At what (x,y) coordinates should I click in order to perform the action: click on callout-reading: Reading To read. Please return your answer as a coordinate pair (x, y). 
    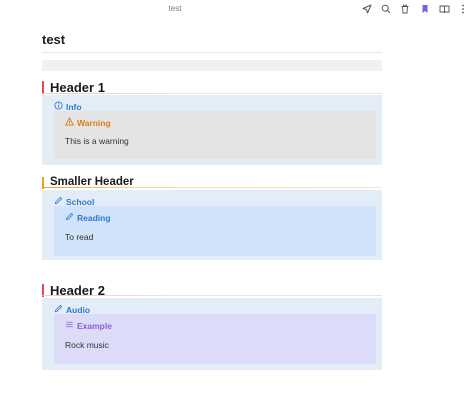
    Looking at the image, I should click on (215, 231).